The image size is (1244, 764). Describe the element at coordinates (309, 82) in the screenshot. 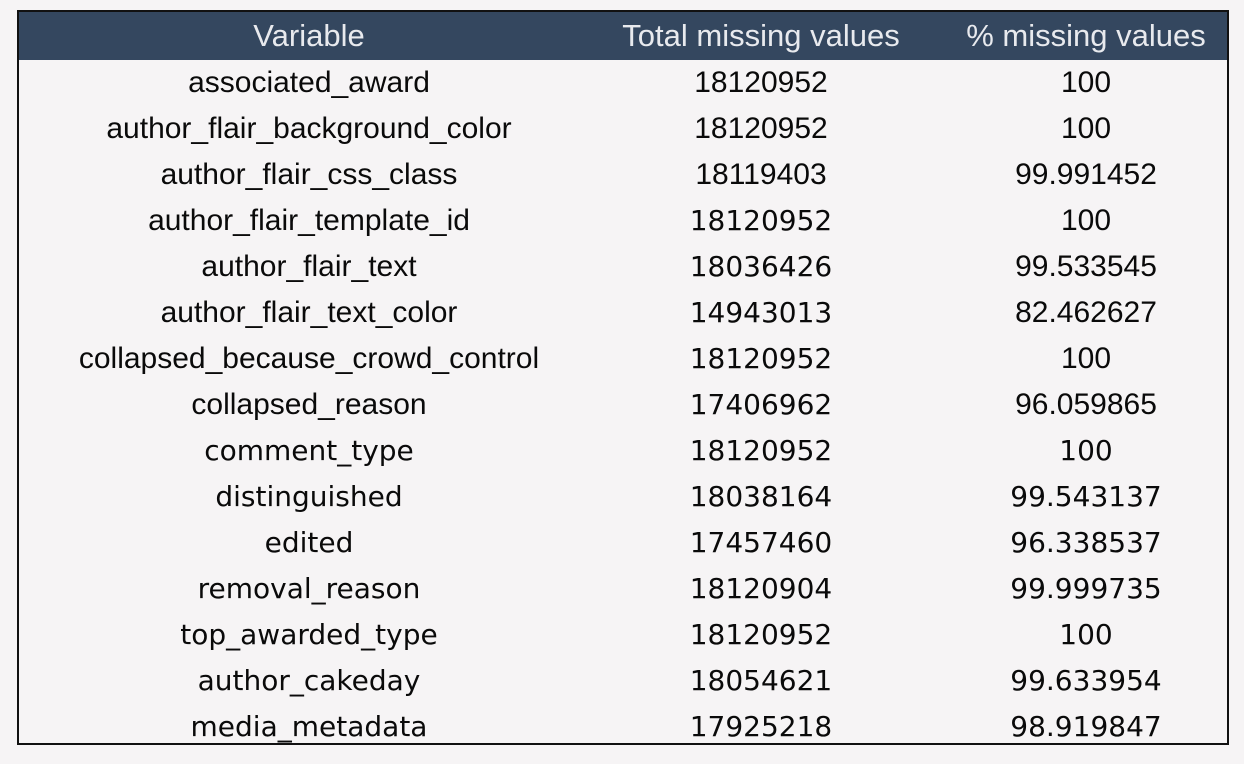

I see `cell-variable: associated_award` at that location.